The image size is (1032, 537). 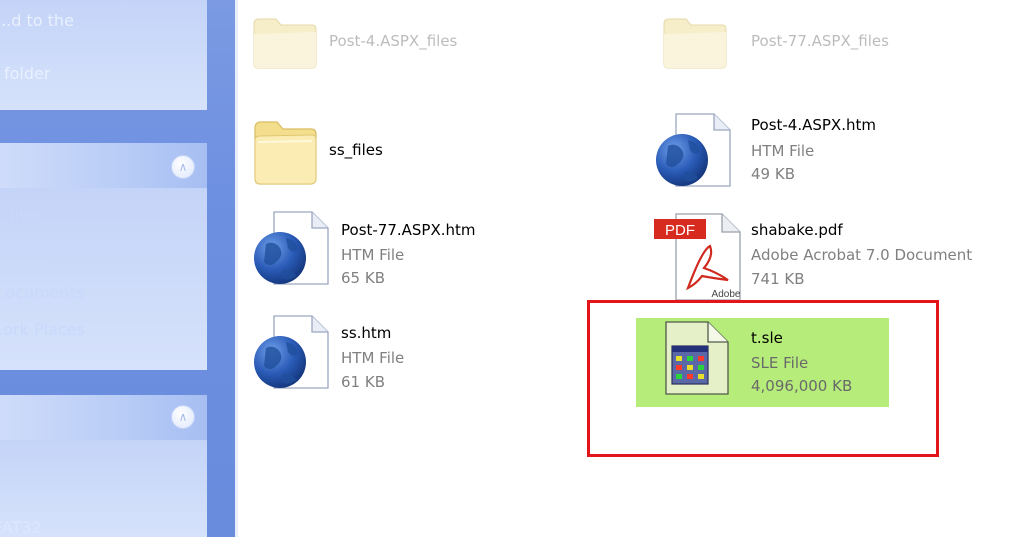 What do you see at coordinates (103, 165) in the screenshot?
I see `other-places-header: ∧` at bounding box center [103, 165].